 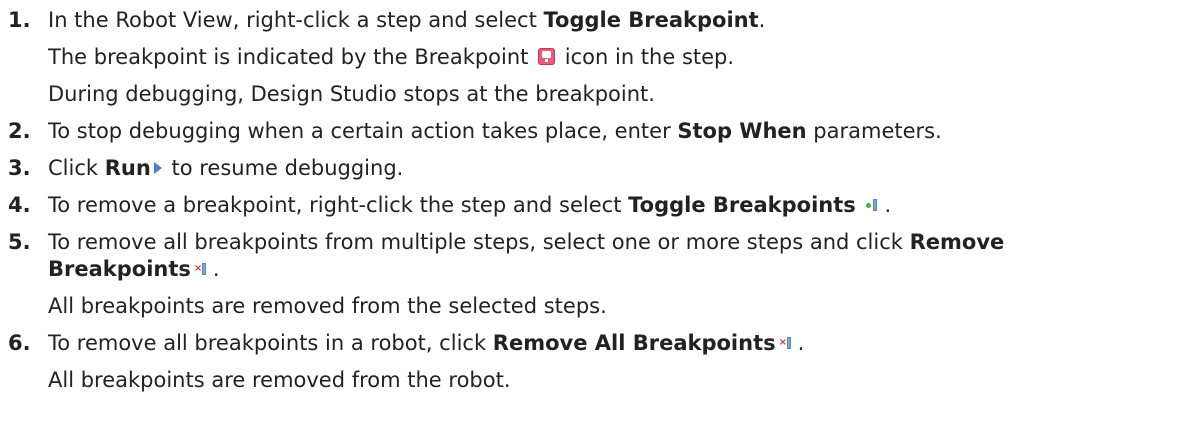 I want to click on step-text-continued: Breakpoints ×., so click(x=134, y=269).